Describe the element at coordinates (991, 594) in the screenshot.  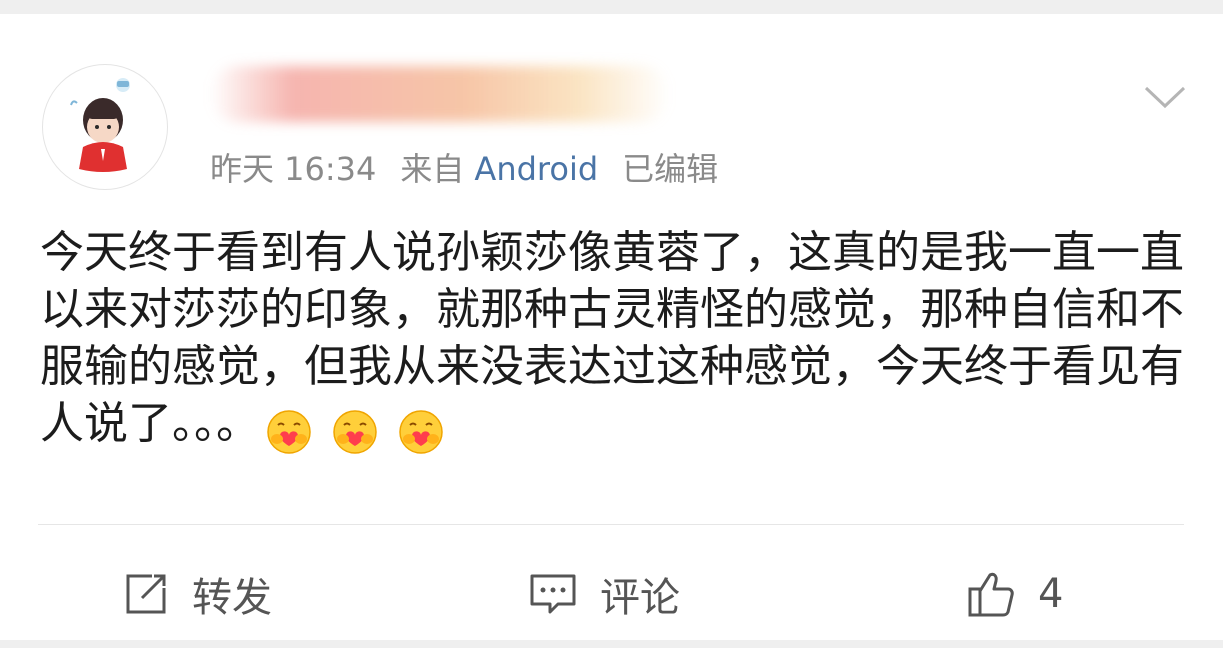
I see `thumbs-up-icon` at that location.